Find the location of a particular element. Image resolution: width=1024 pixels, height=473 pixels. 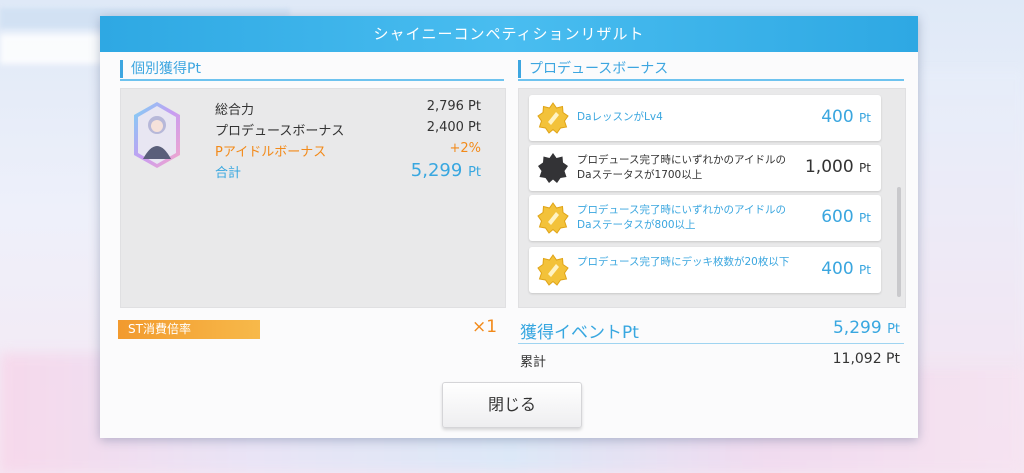

cumulative-label: 累計 is located at coordinates (533, 362).